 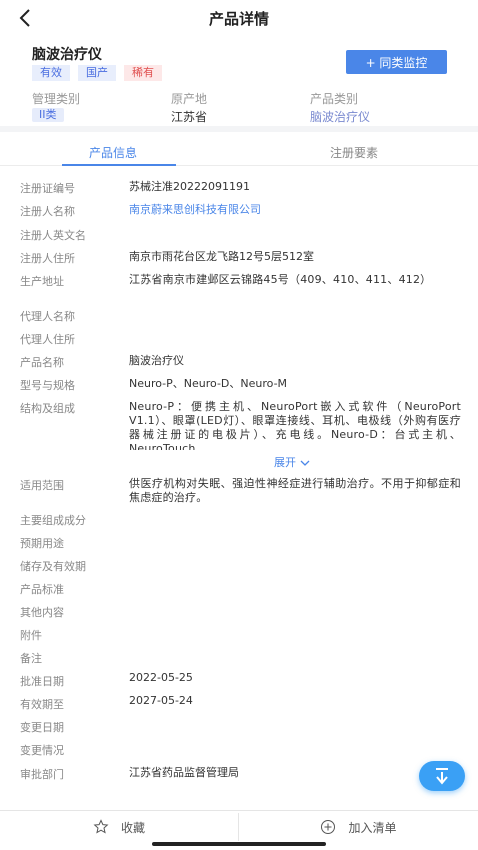 I want to click on row-label: 变更日期, so click(x=42, y=727).